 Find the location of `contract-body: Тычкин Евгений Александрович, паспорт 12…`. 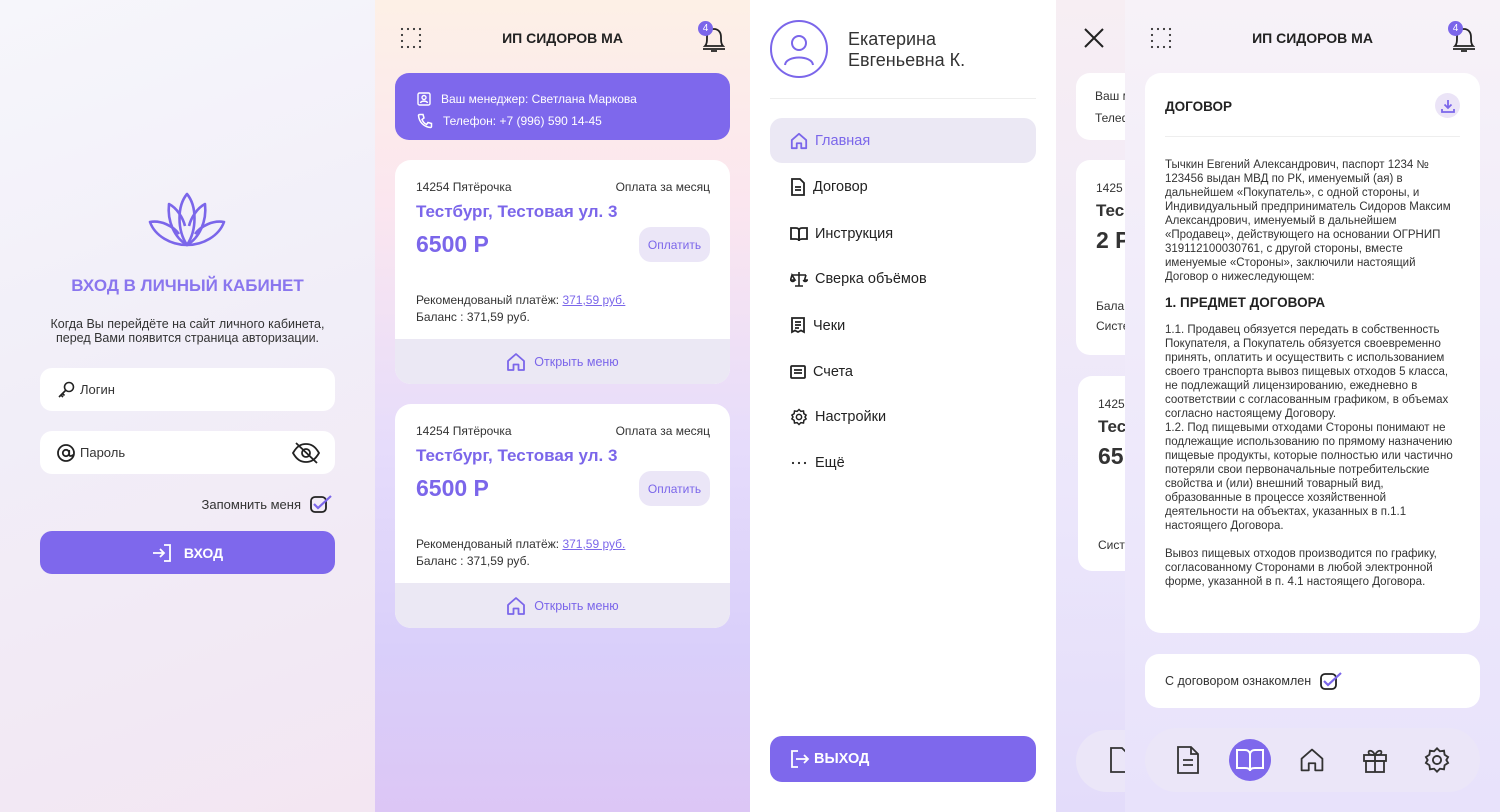

contract-body: Тычкин Евгений Александрович, паспорт 12… is located at coordinates (1312, 373).